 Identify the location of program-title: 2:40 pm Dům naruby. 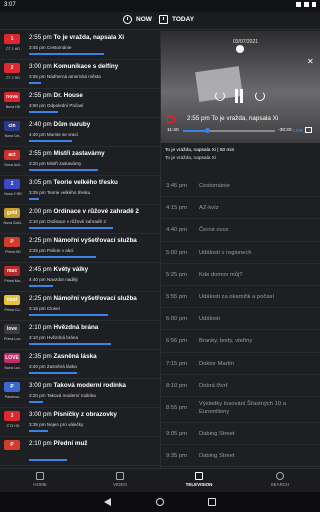
(93, 124).